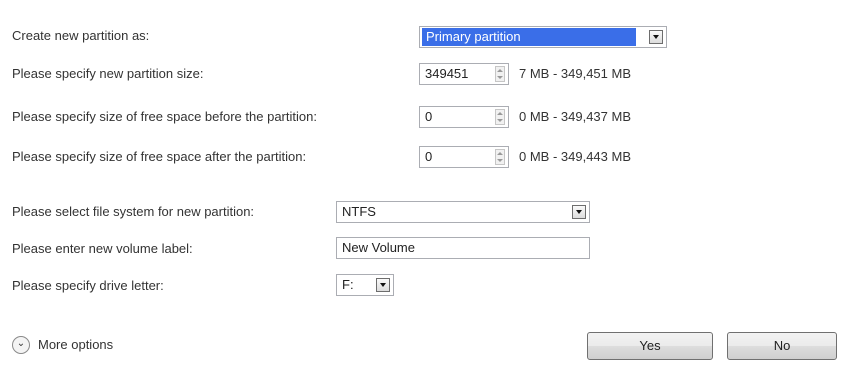  I want to click on free-after-range: 0 MB - 349,443 MB, so click(575, 156).